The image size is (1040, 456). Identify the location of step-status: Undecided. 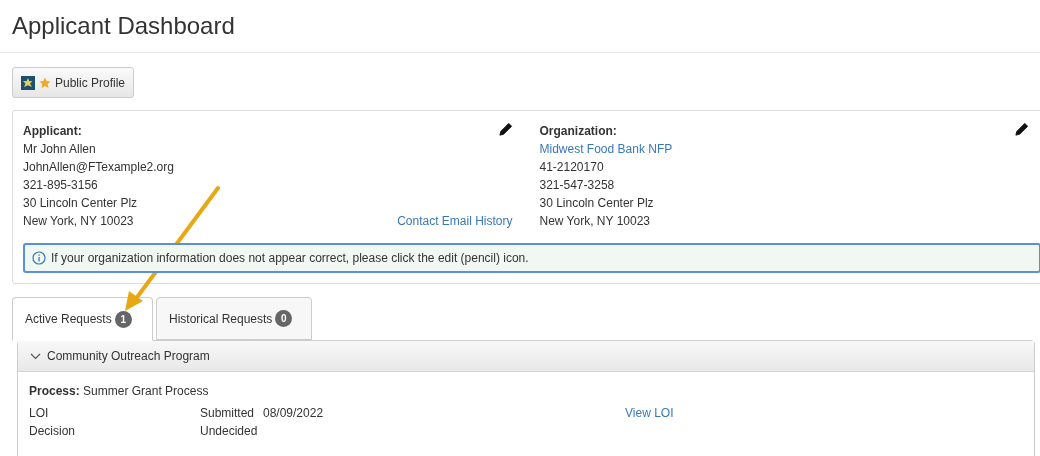
(229, 431).